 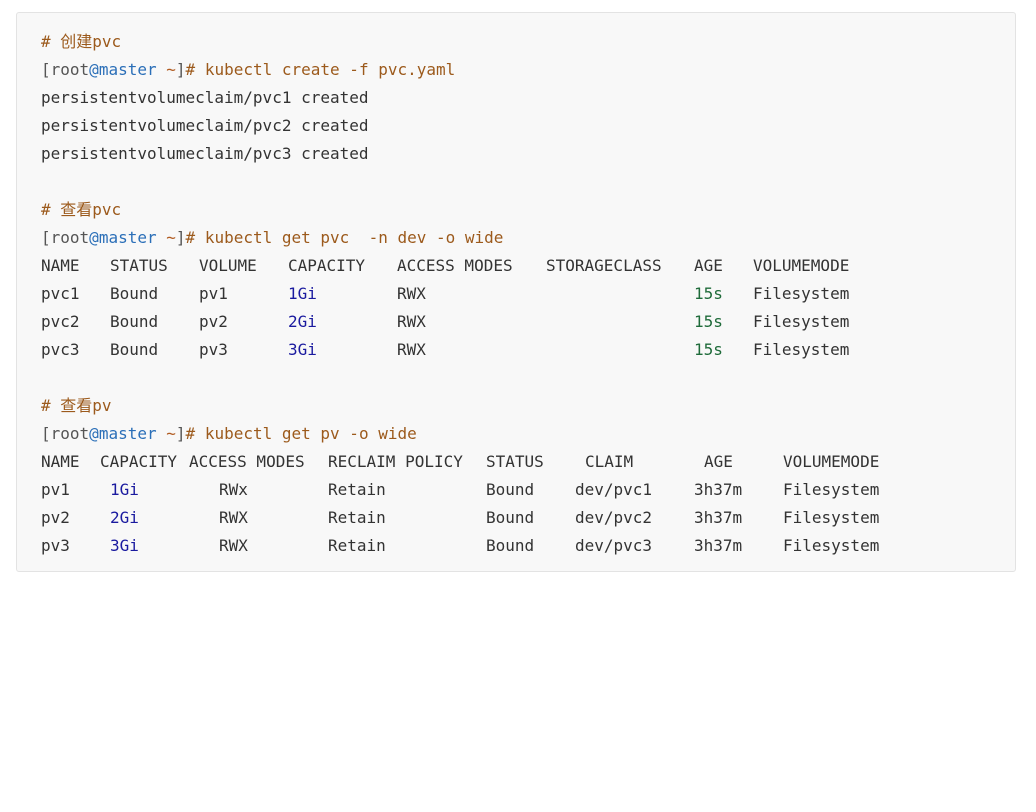 What do you see at coordinates (310, 433) in the screenshot?
I see `command-get-pv: kubectl get pv -o wide` at bounding box center [310, 433].